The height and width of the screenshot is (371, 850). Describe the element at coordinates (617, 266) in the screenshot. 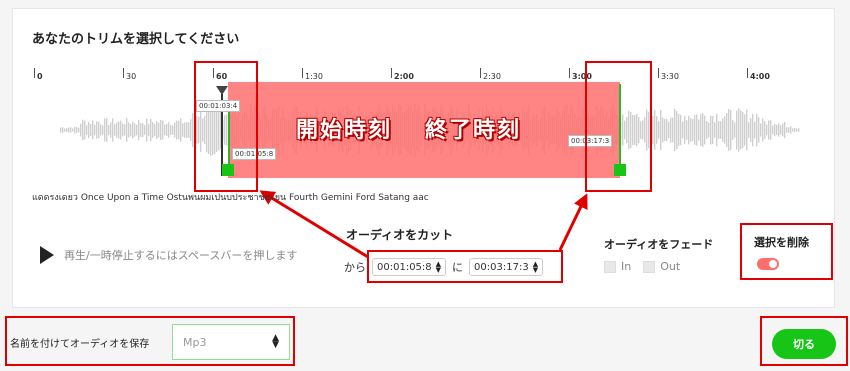

I see `fade-in-checkbox: In` at that location.